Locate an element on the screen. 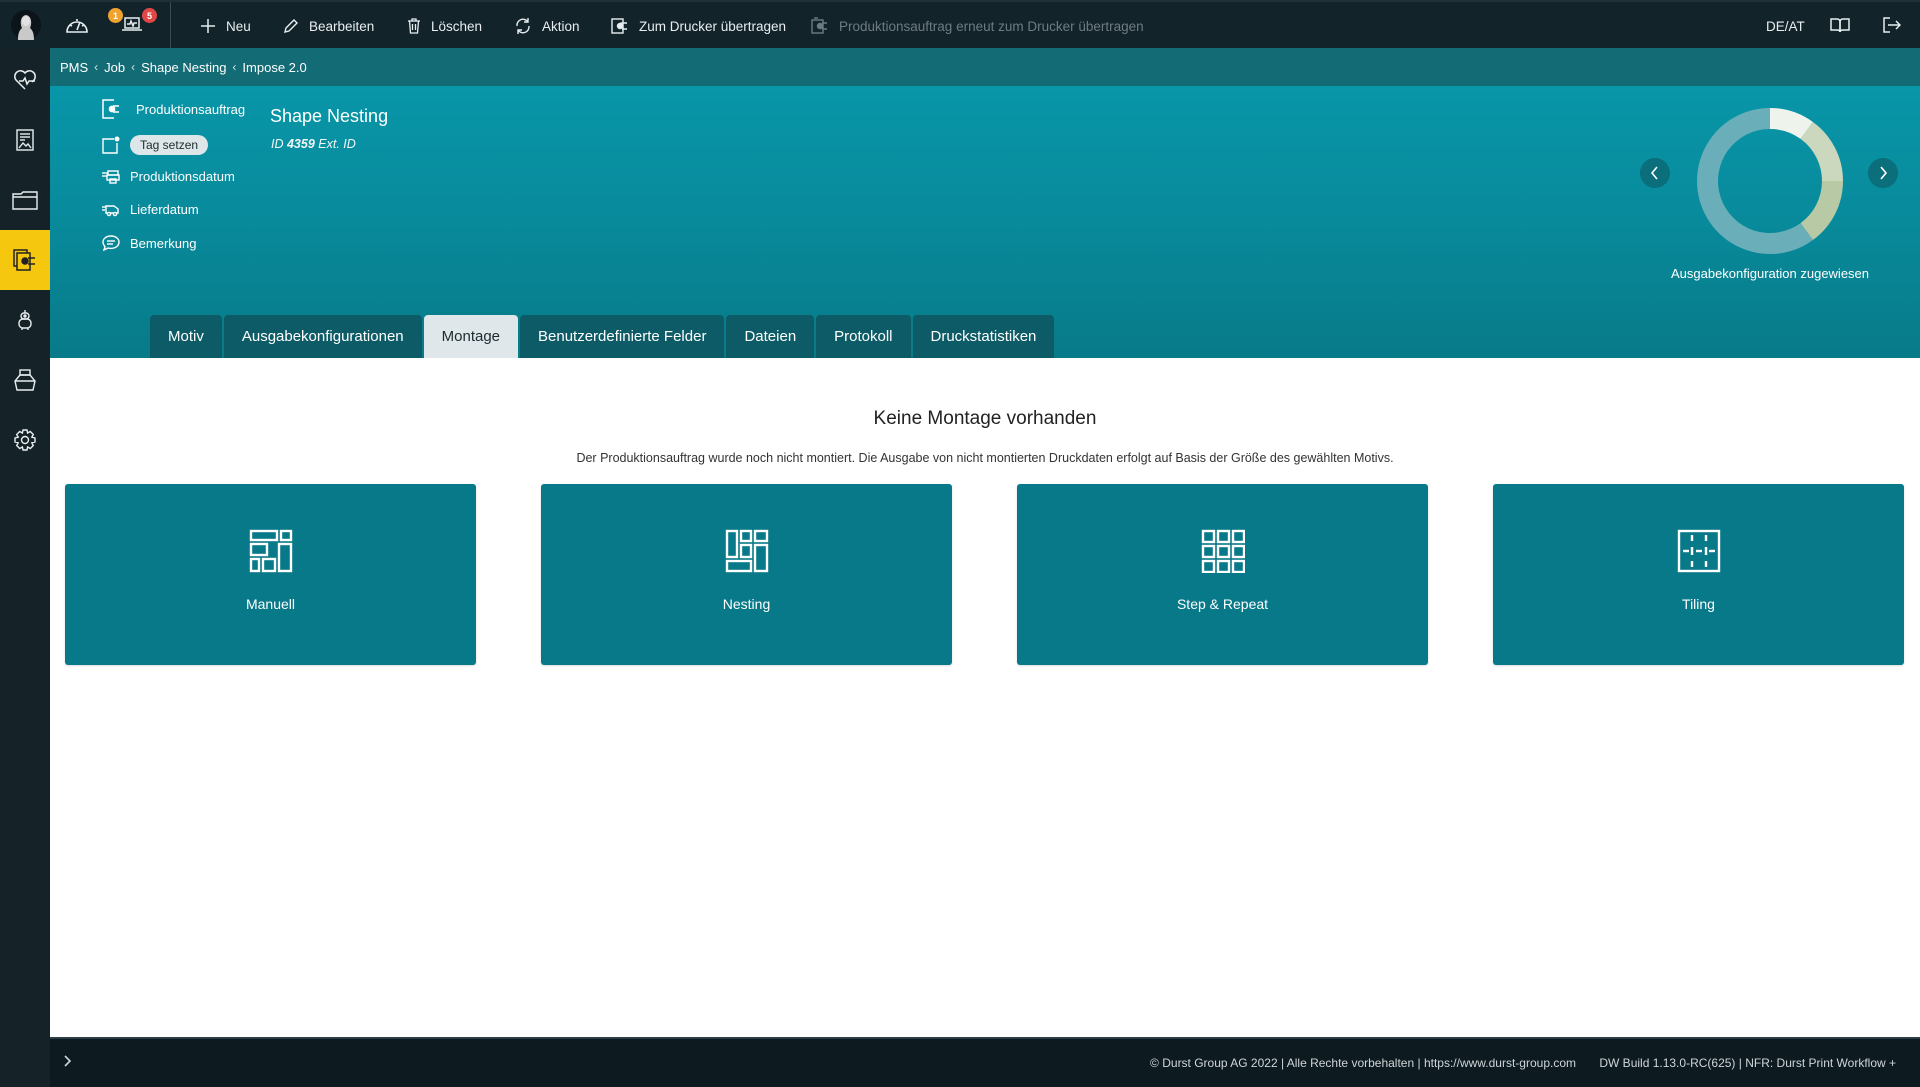 The image size is (1920, 1087). montage-option-nesting: Nesting is located at coordinates (746, 574).